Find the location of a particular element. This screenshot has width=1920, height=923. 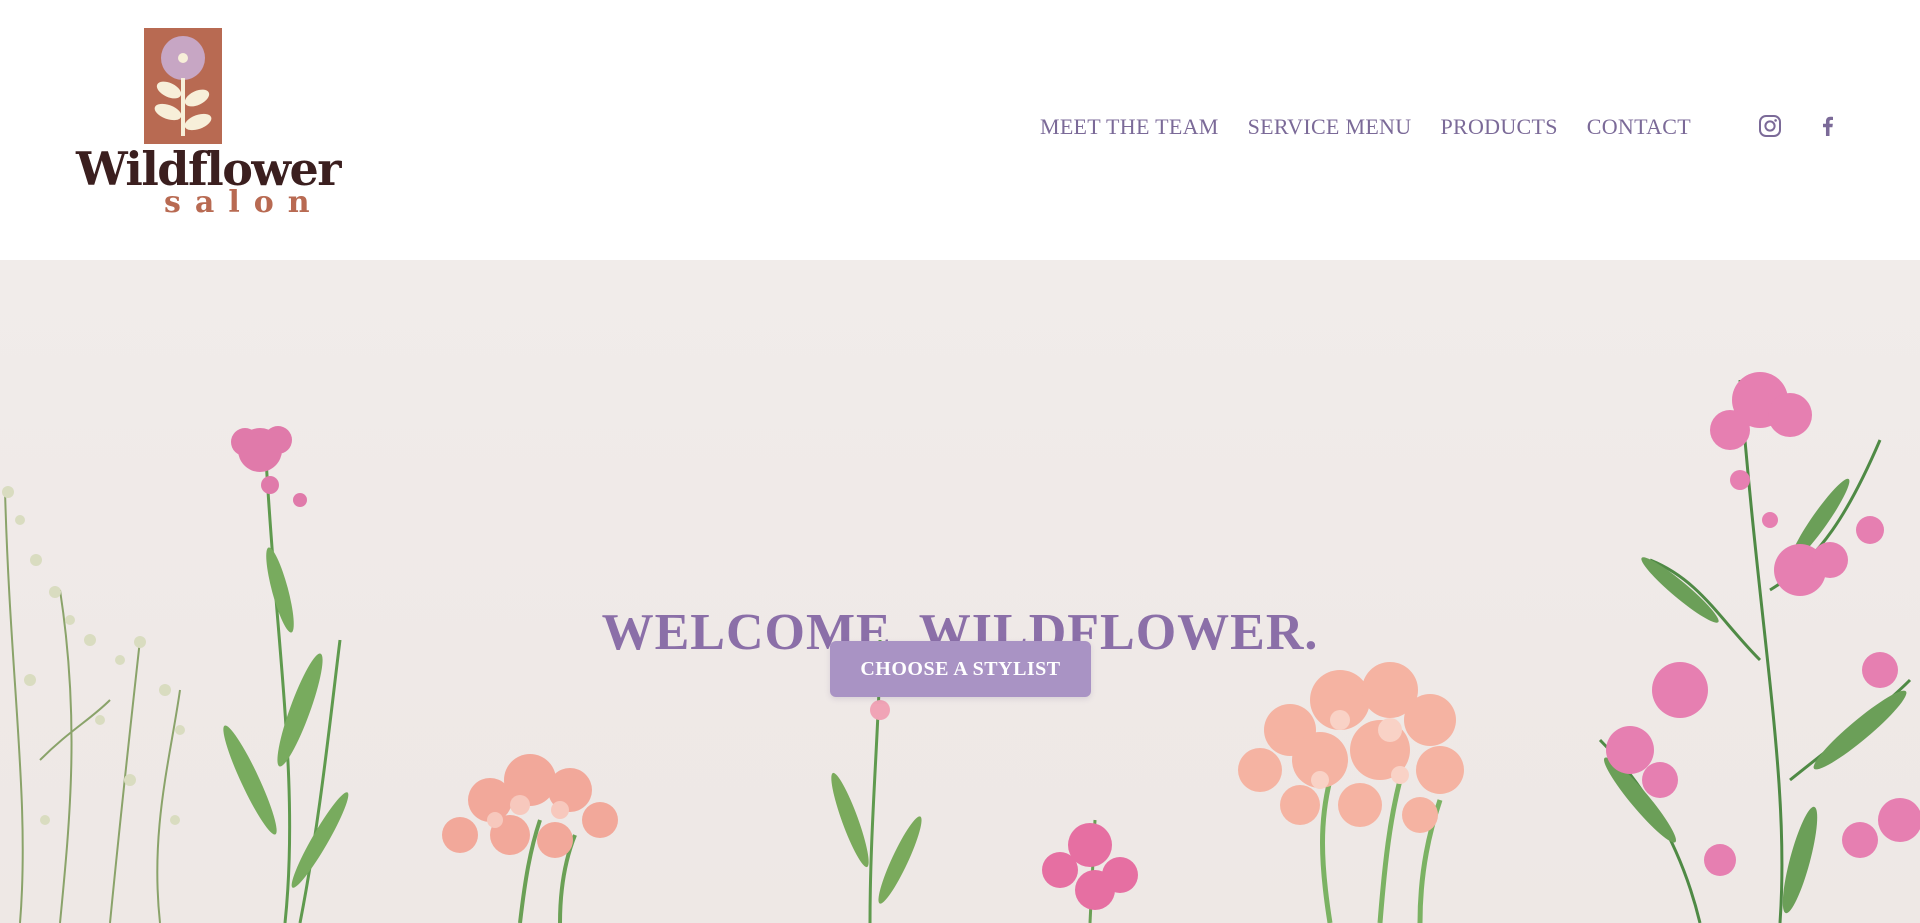

facebook-icon is located at coordinates (1828, 126).